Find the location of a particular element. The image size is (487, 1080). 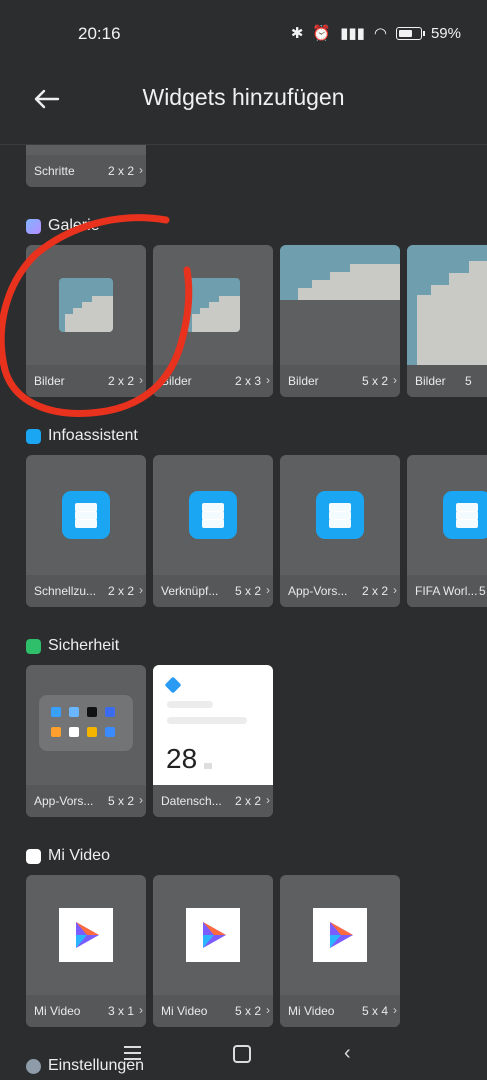

clock: 20:16 is located at coordinates (99, 33).